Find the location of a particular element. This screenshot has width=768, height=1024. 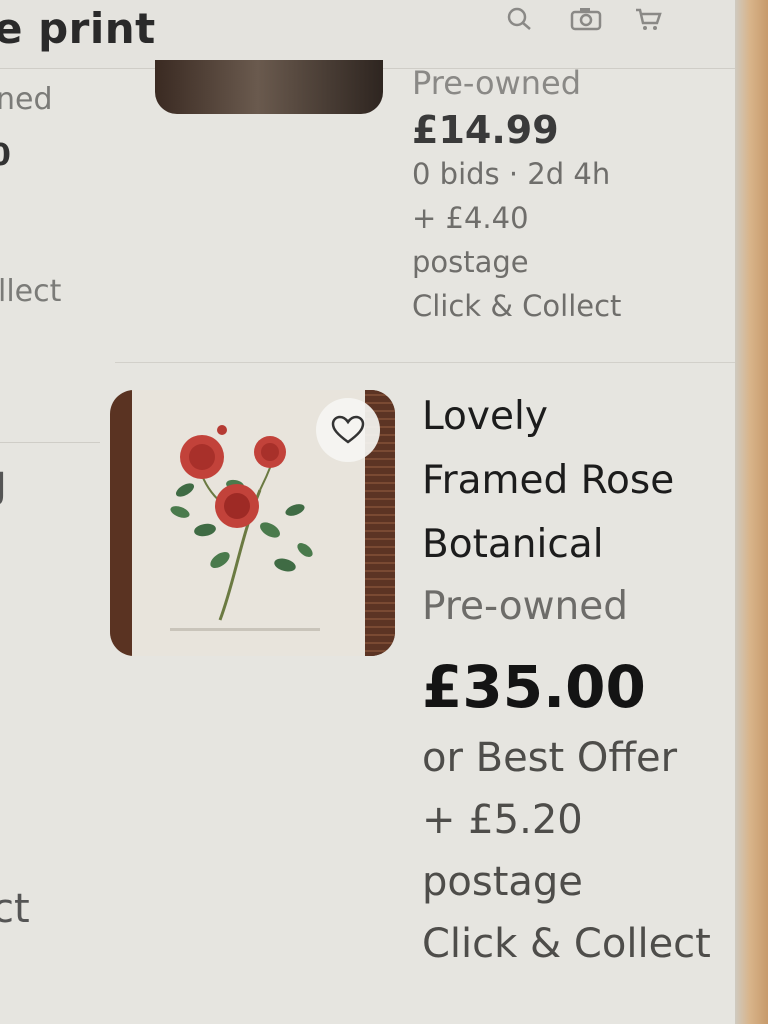

bids-time-left: 0 bids · 2d 4h is located at coordinates (511, 174).